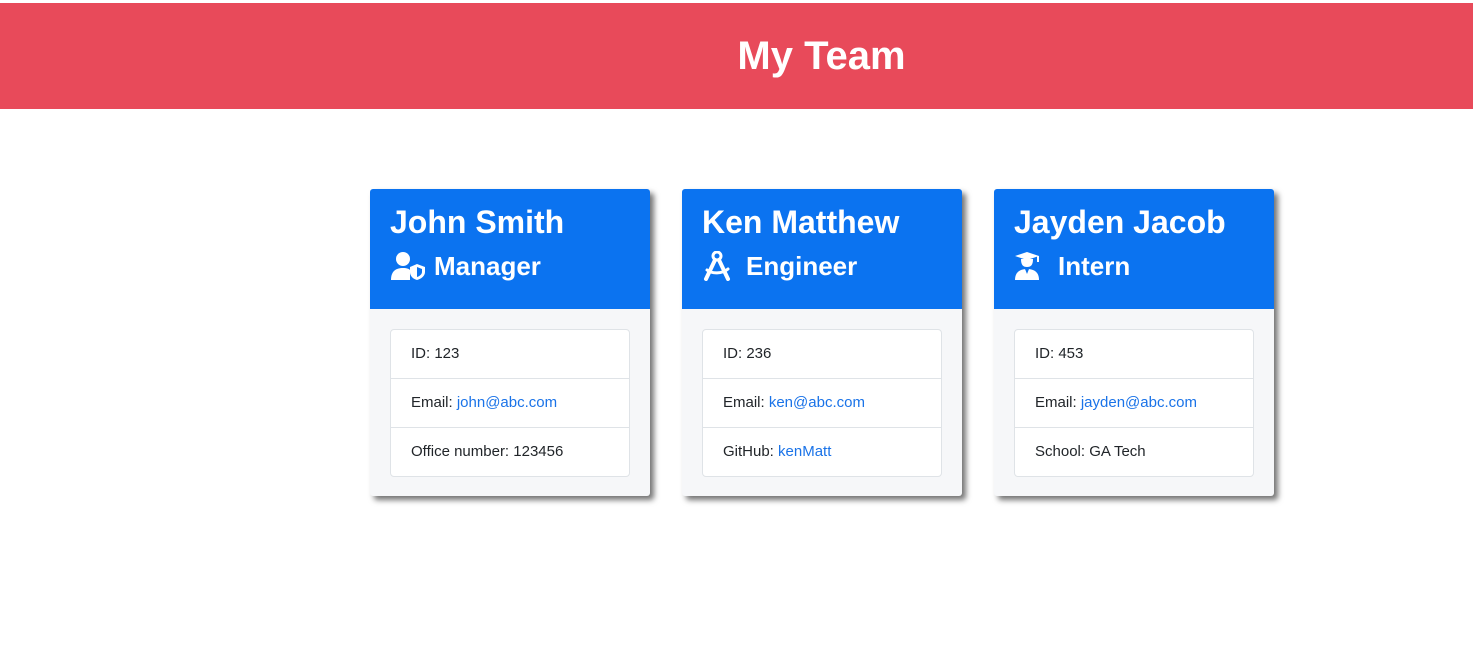  What do you see at coordinates (1134, 249) in the screenshot?
I see `card-header: Jayden Jacob Intern` at bounding box center [1134, 249].